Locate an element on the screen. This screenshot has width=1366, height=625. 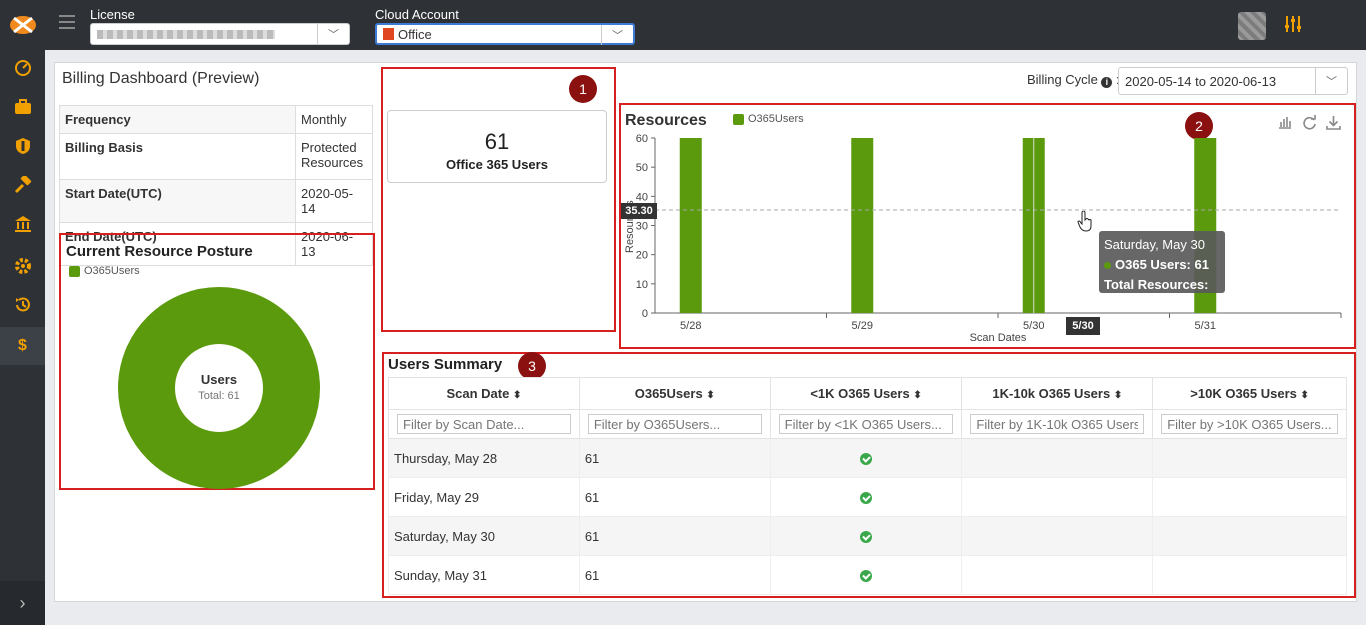
shield-icon is located at coordinates (22, 146).